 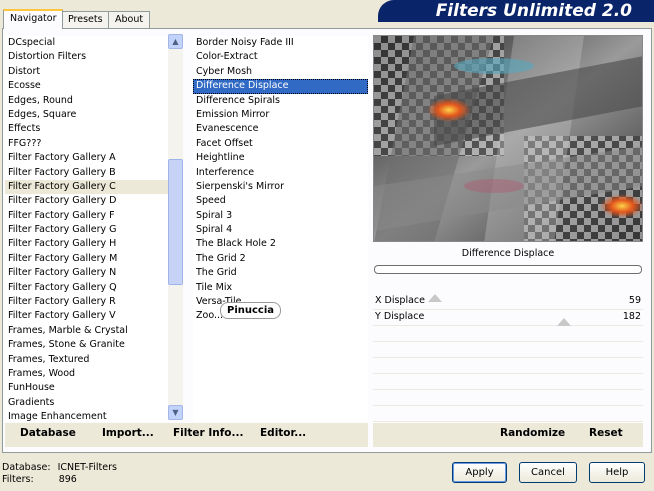 What do you see at coordinates (86, 374) in the screenshot?
I see `category-list-item: Frames, Wood` at bounding box center [86, 374].